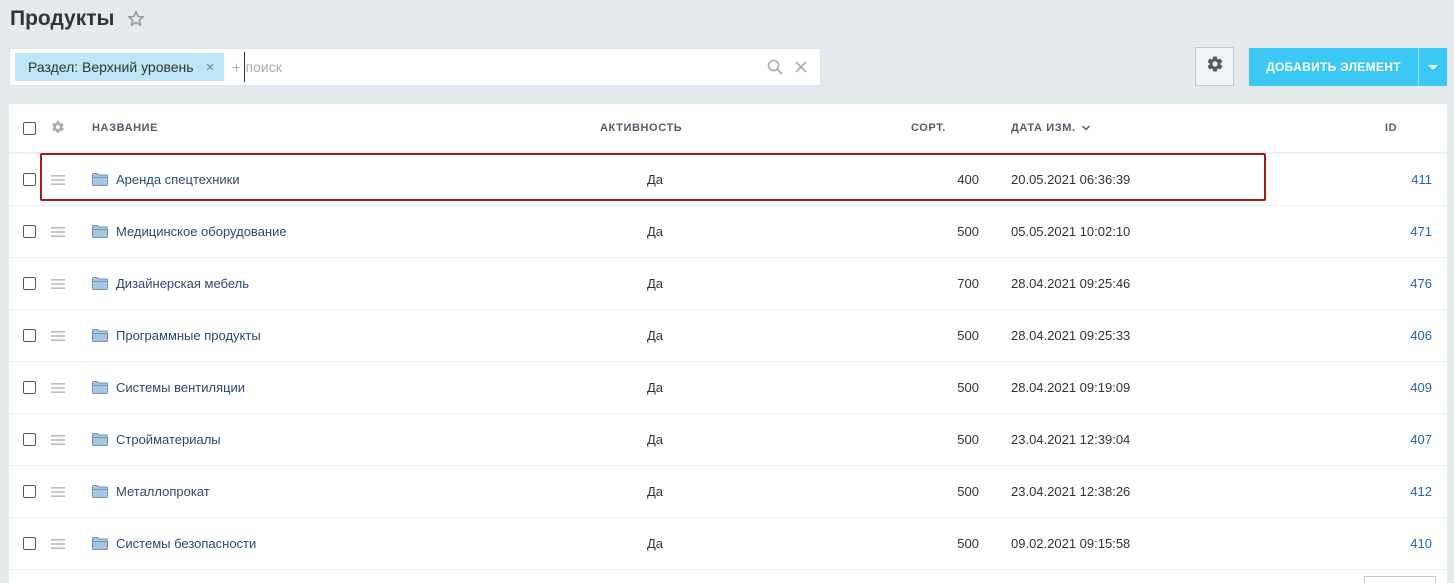 This screenshot has height=583, width=1454. I want to click on row-name-link: Дизайнерская мебель, so click(182, 283).